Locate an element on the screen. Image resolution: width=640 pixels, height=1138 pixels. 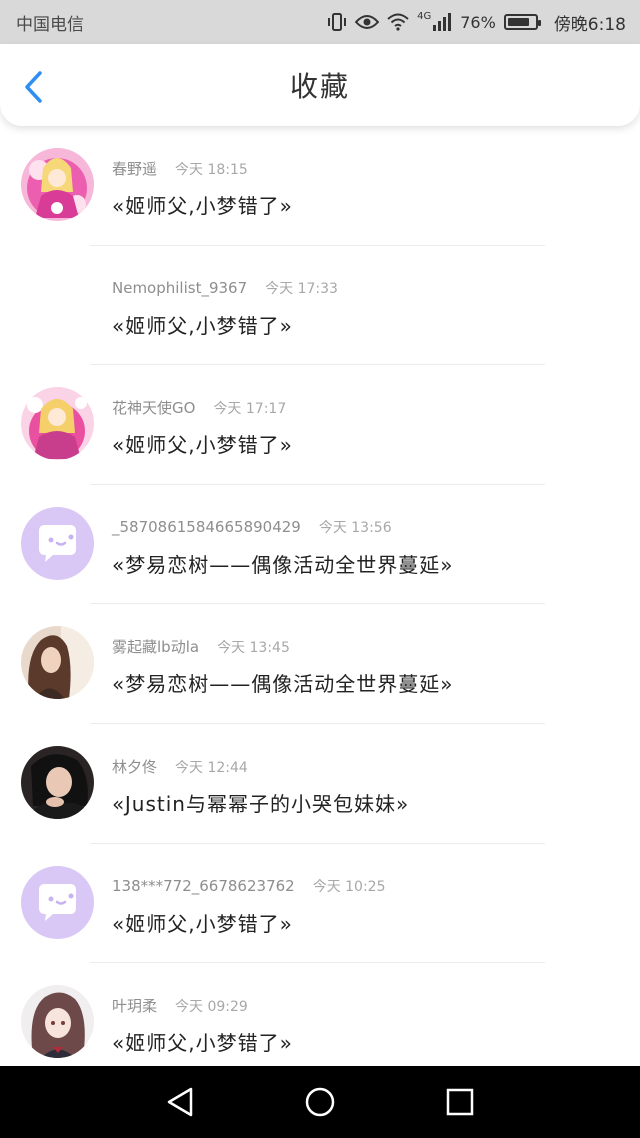
chevron-left-icon is located at coordinates (33, 87).